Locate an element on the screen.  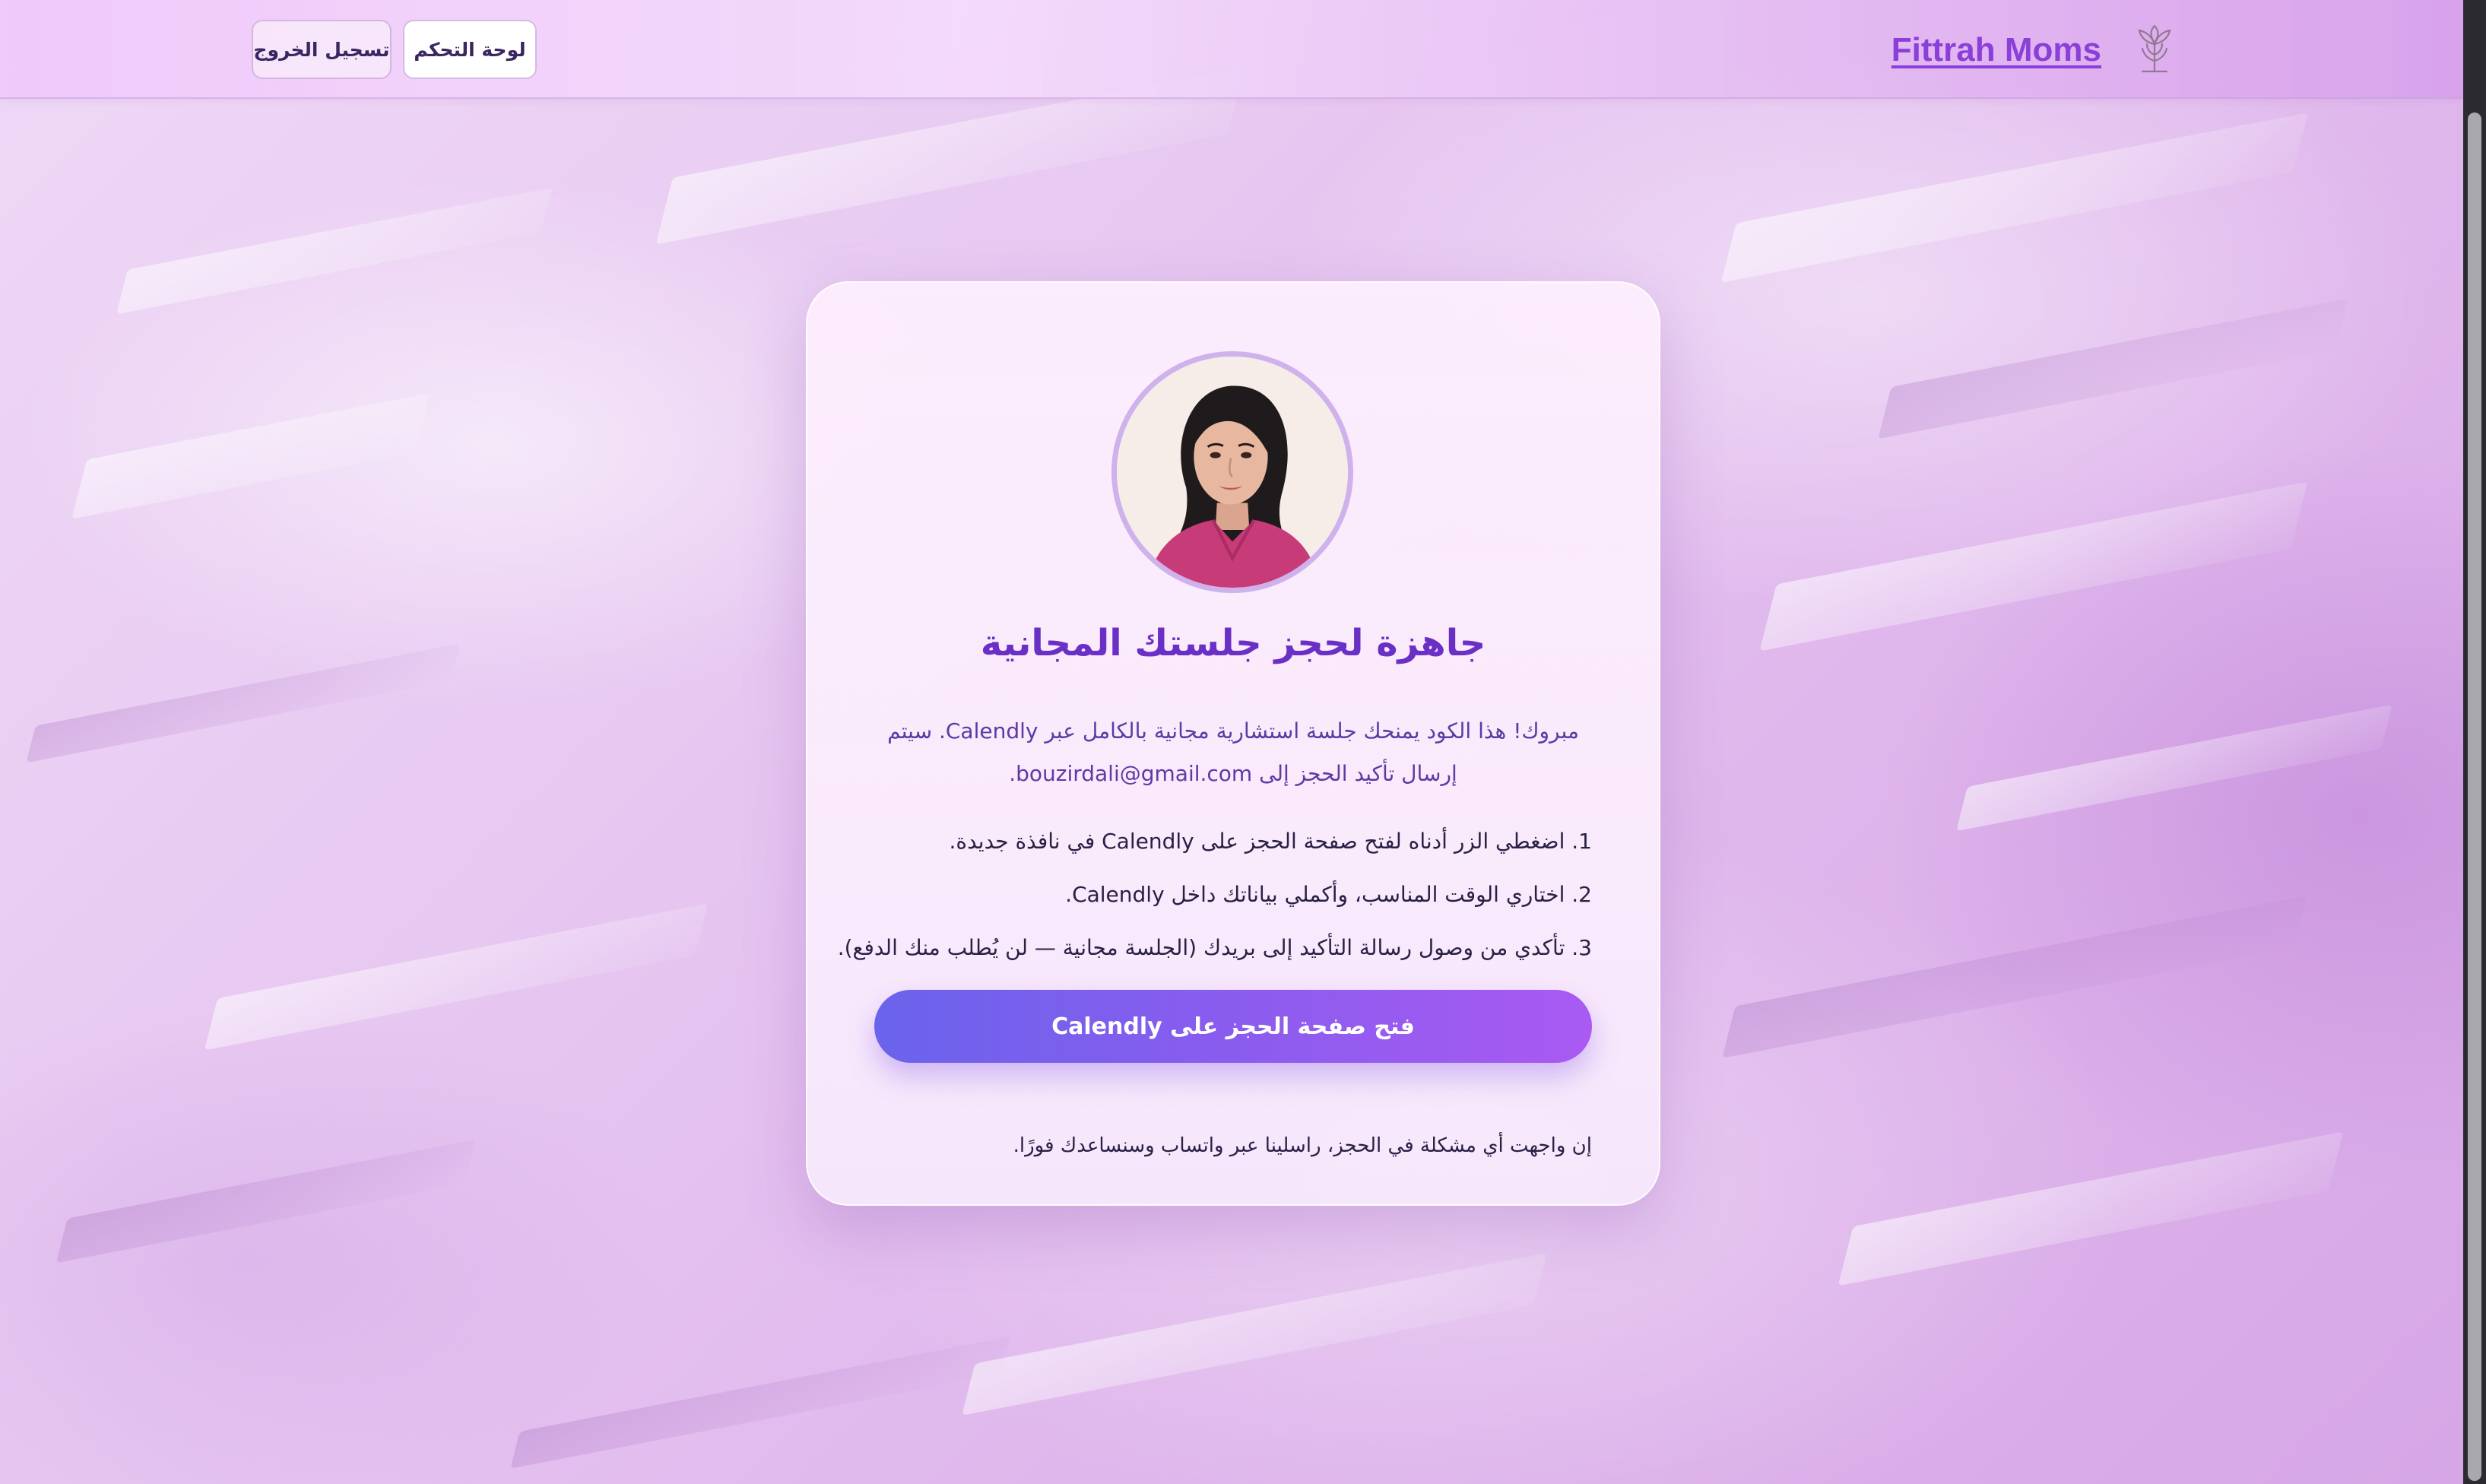
avatar is located at coordinates (1232, 472).